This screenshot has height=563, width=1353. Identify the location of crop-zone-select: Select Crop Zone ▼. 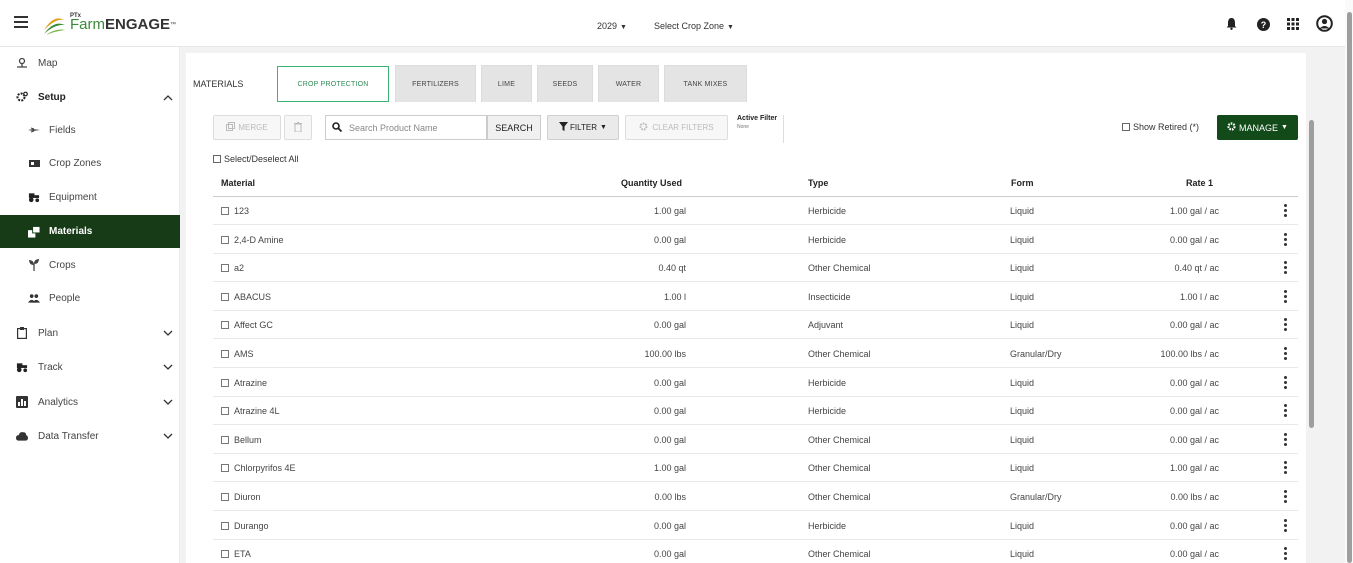
(694, 26).